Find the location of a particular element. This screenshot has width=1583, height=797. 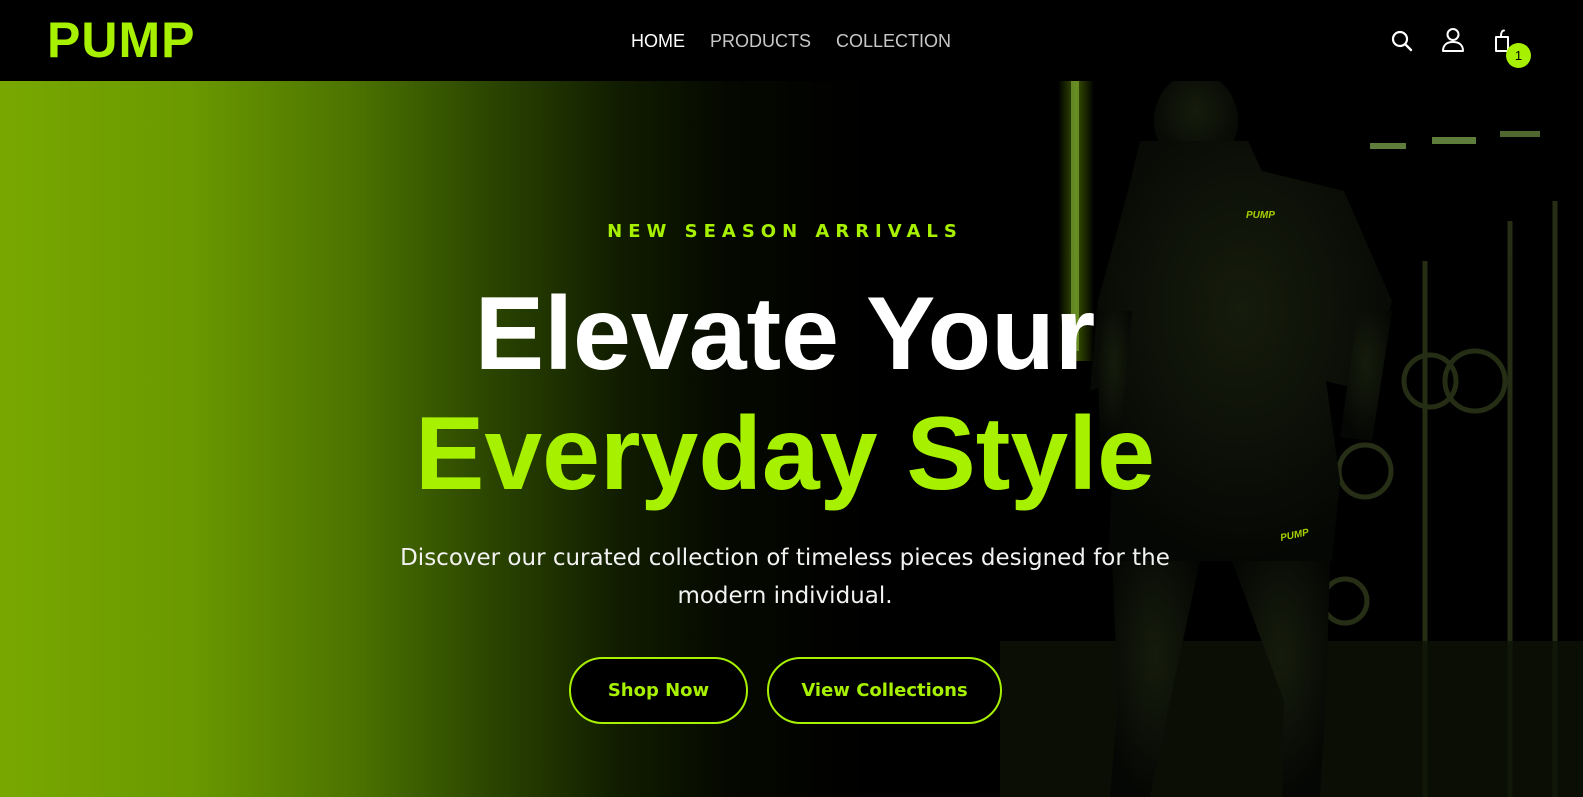

main-nav: HOME PRODUCTS COLLECTION is located at coordinates (791, 41).